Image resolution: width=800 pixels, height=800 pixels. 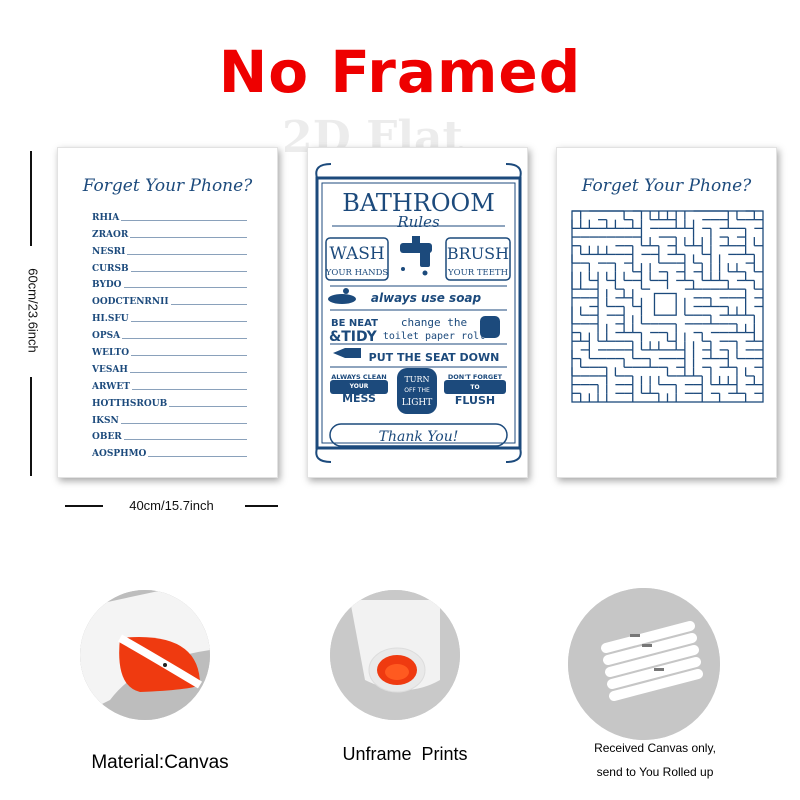 What do you see at coordinates (655, 772) in the screenshot?
I see `caption-rolled: send to You Rolled up` at bounding box center [655, 772].